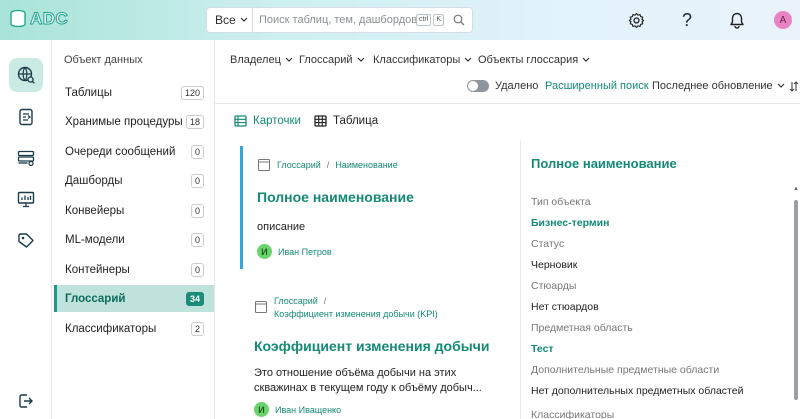 The image size is (800, 419). I want to click on card-breadcrumb: Глоссарий / Наименование, so click(327, 165).